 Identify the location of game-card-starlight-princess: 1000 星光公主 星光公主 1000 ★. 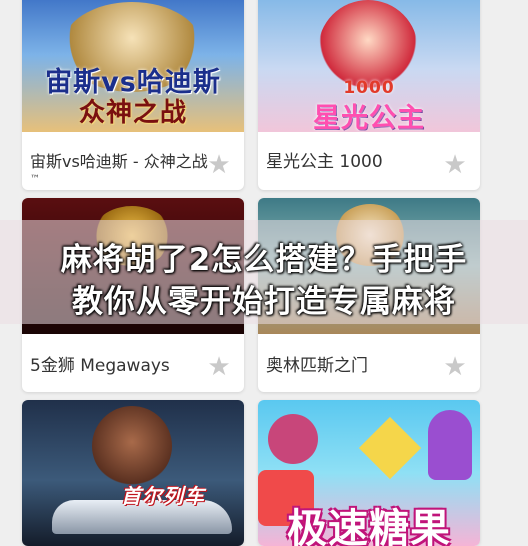
(369, 95).